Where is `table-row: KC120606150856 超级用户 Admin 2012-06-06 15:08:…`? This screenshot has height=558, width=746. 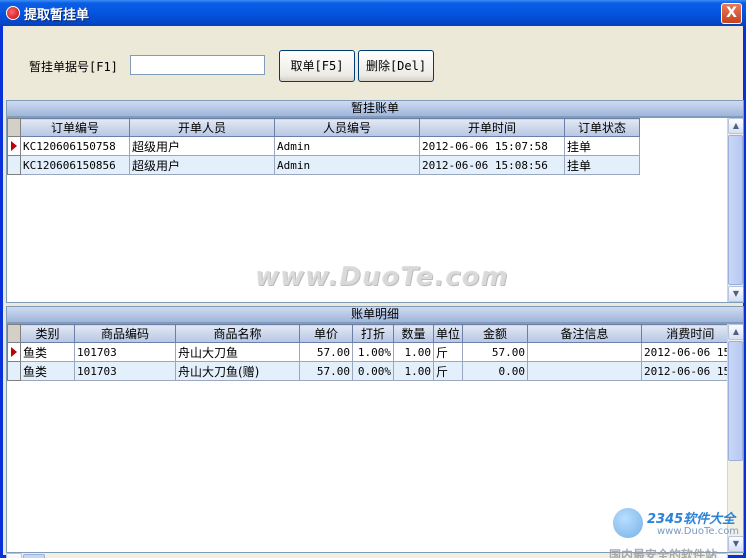 table-row: KC120606150856 超级用户 Admin 2012-06-06 15:08:… is located at coordinates (323, 165).